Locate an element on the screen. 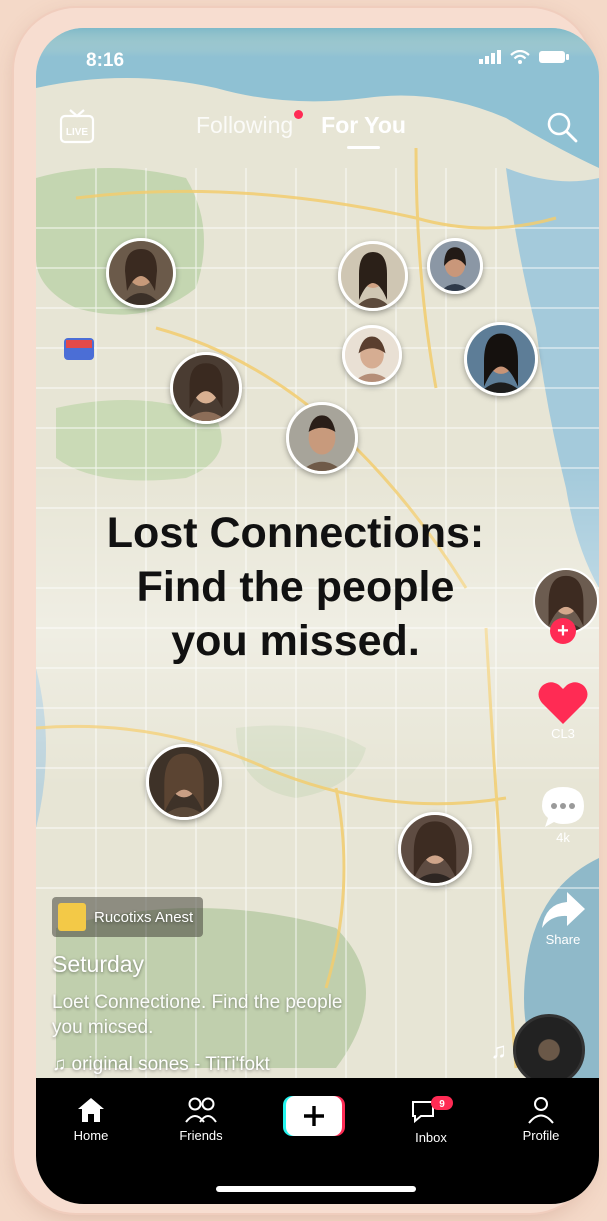 This screenshot has height=1221, width=607. live-label: LIVE is located at coordinates (77, 132).